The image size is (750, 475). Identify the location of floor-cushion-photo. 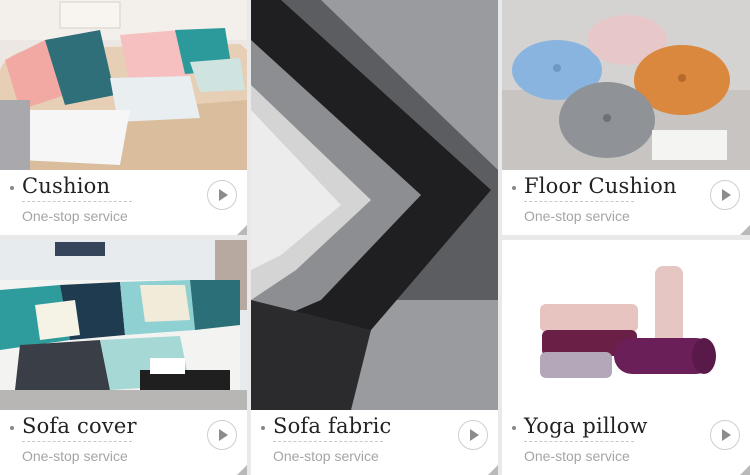
(626, 85).